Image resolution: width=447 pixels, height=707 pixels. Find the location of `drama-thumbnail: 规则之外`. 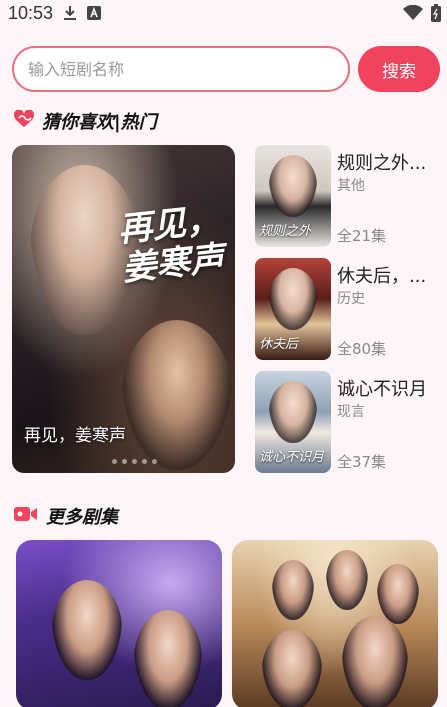

drama-thumbnail: 规则之外 is located at coordinates (293, 196).